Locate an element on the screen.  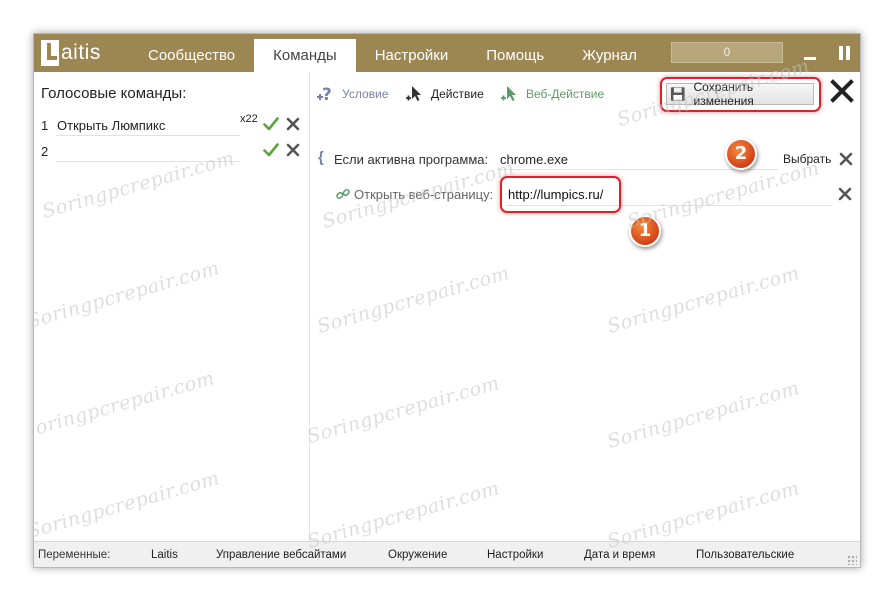
floppy-disk-icon is located at coordinates (677, 94).